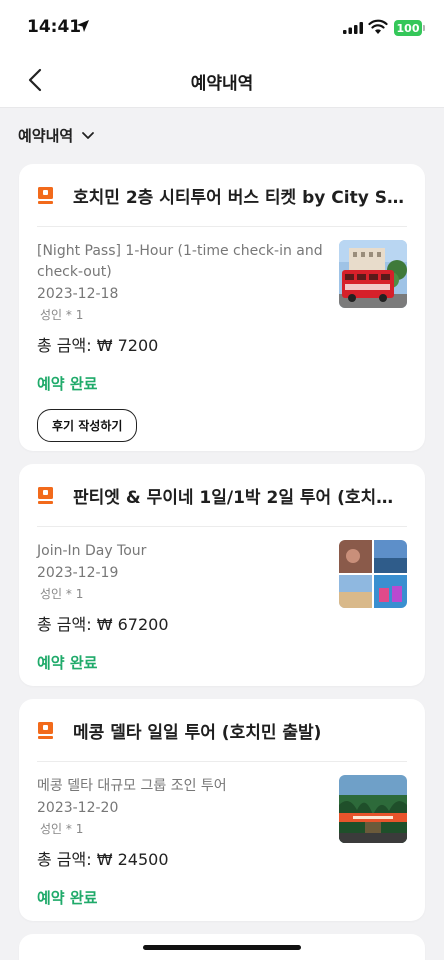 This screenshot has width=444, height=960. What do you see at coordinates (83, 26) in the screenshot?
I see `location-arrow-icon` at bounding box center [83, 26].